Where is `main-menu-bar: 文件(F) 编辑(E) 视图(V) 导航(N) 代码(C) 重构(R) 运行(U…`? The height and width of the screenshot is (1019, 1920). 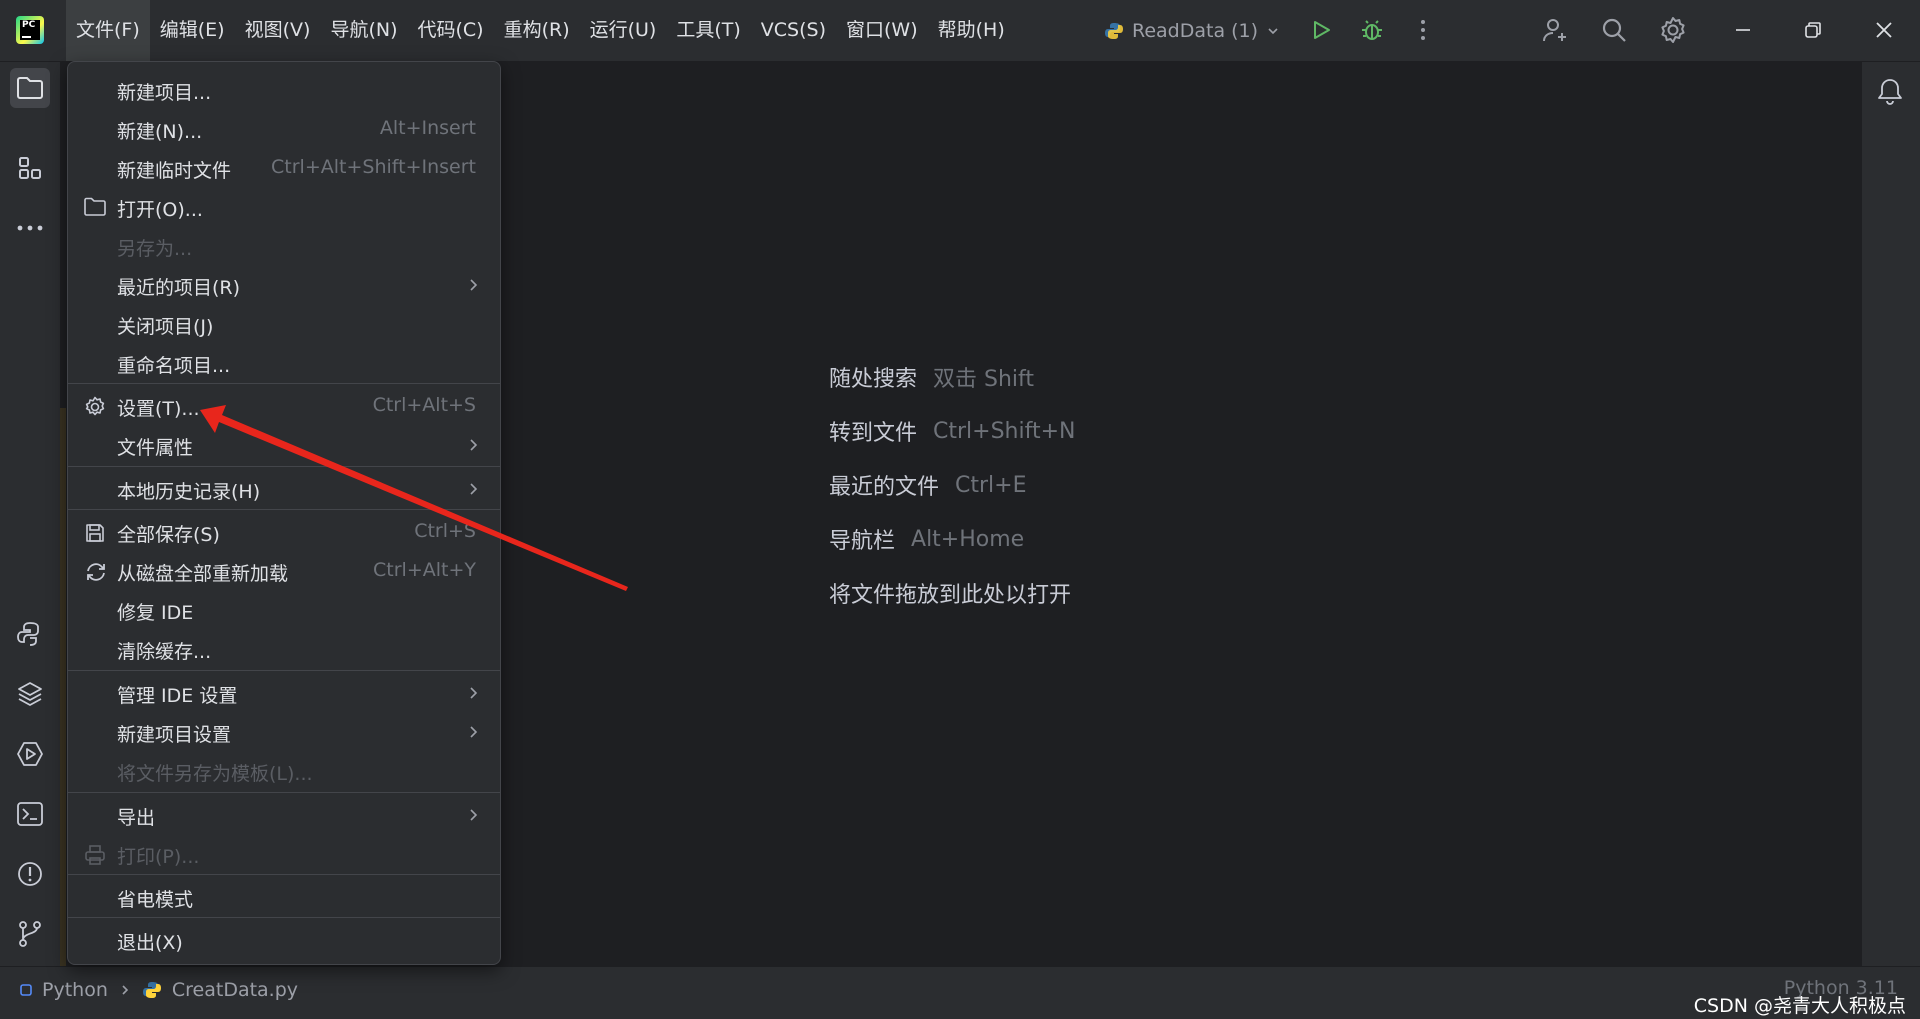
main-menu-bar: 文件(F) 编辑(E) 视图(V) 导航(N) 代码(C) 重构(R) 运行(U… is located at coordinates (540, 30).